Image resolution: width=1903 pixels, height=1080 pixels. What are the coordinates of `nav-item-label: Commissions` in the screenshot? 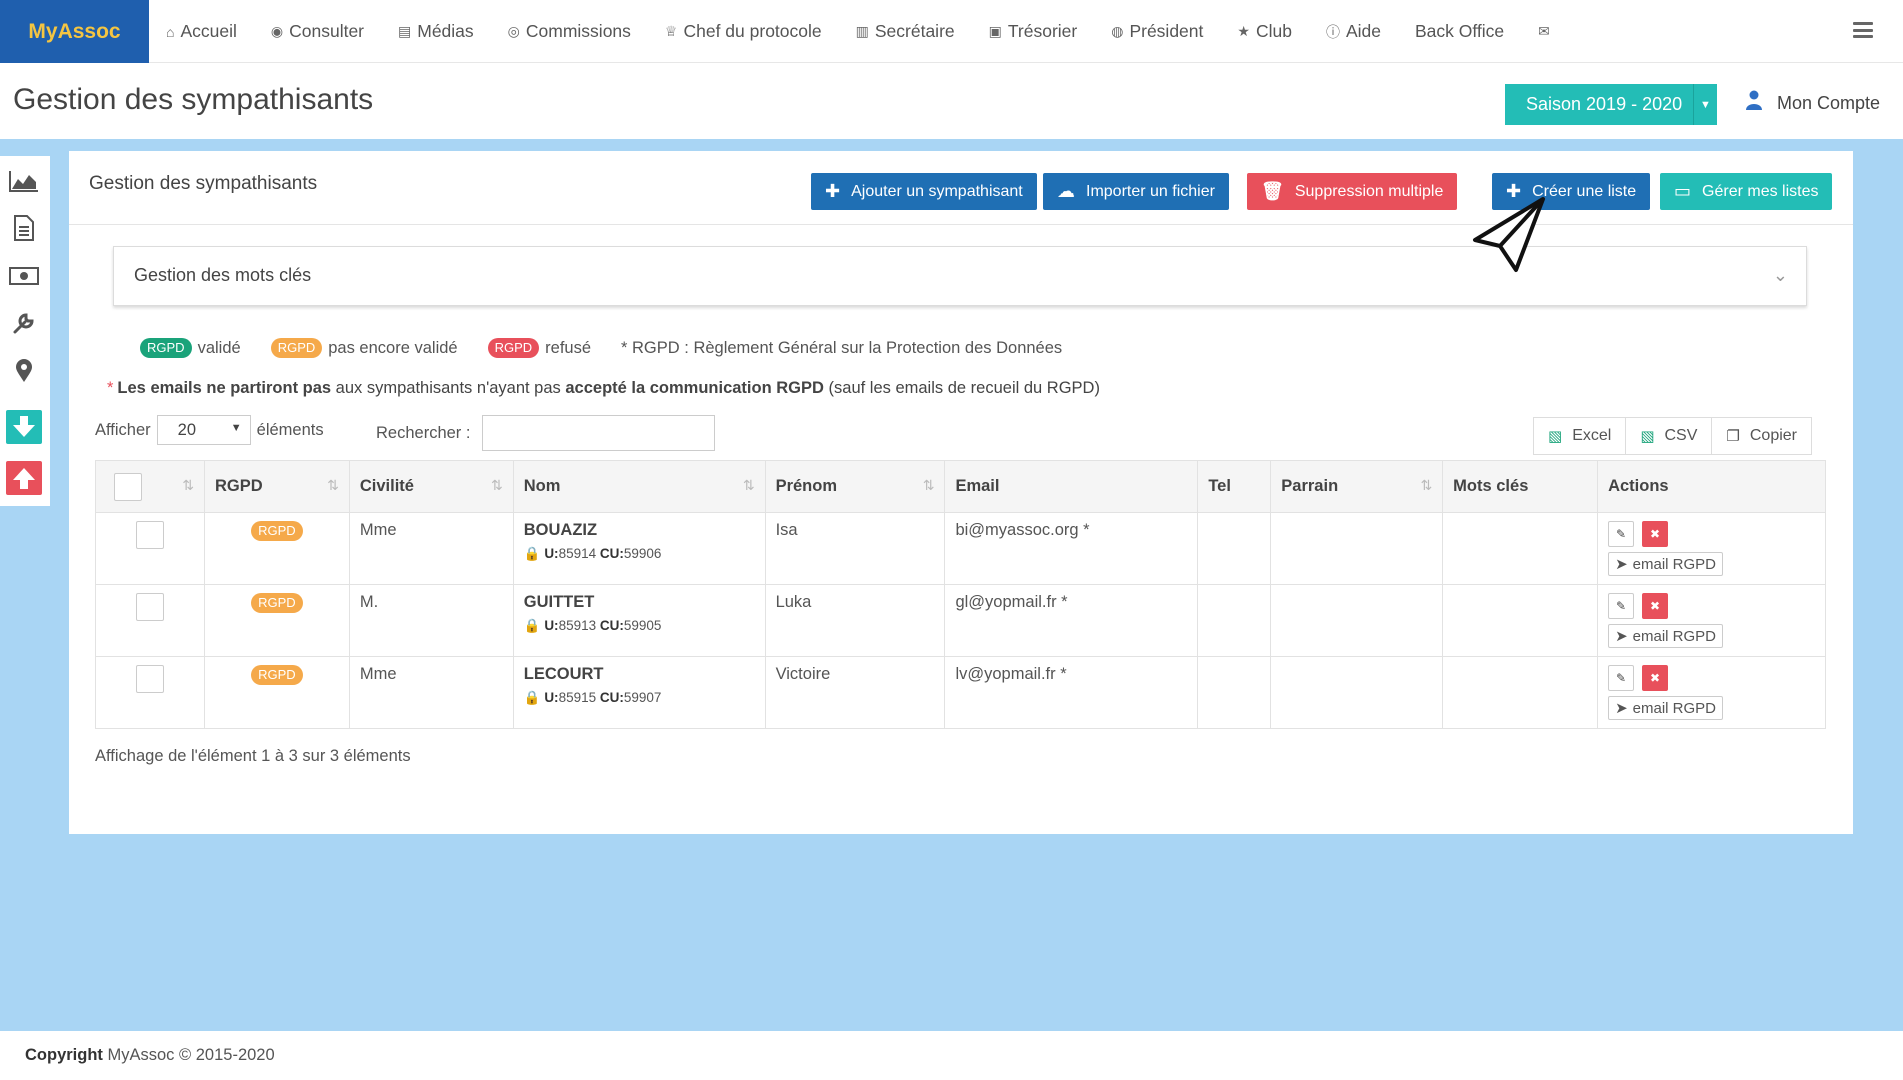 It's located at (578, 31).